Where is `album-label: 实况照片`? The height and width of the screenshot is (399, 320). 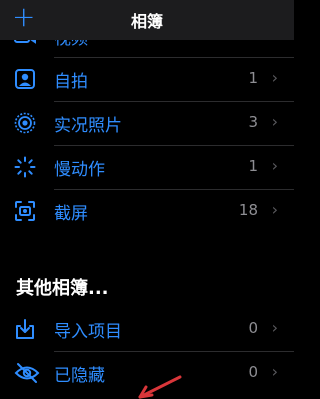 album-label: 实况照片 is located at coordinates (88, 126).